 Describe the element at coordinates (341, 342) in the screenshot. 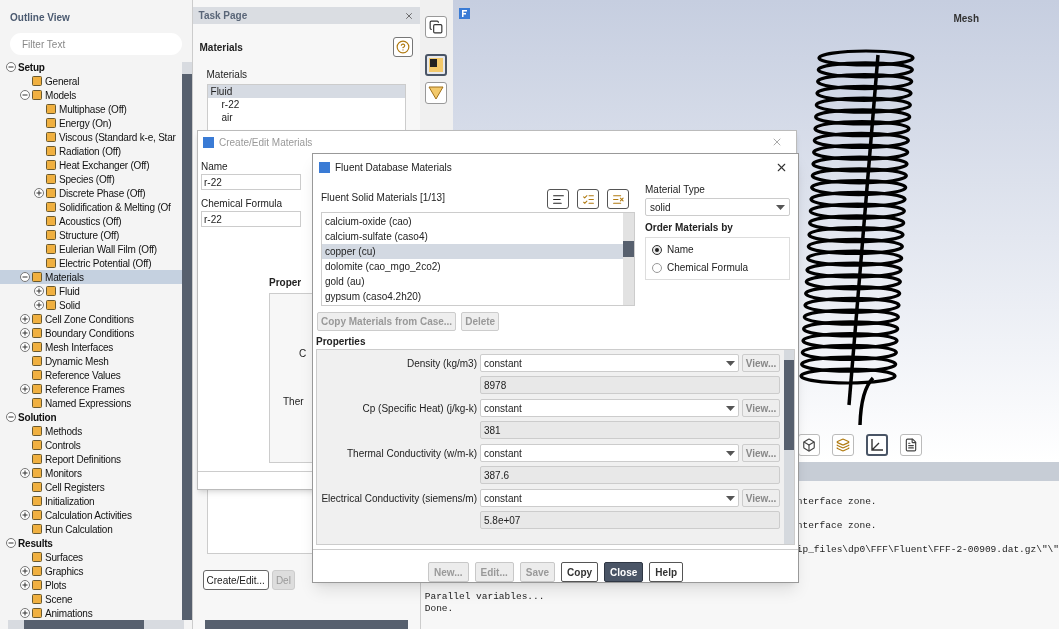

I see `section-heading: Properties` at that location.